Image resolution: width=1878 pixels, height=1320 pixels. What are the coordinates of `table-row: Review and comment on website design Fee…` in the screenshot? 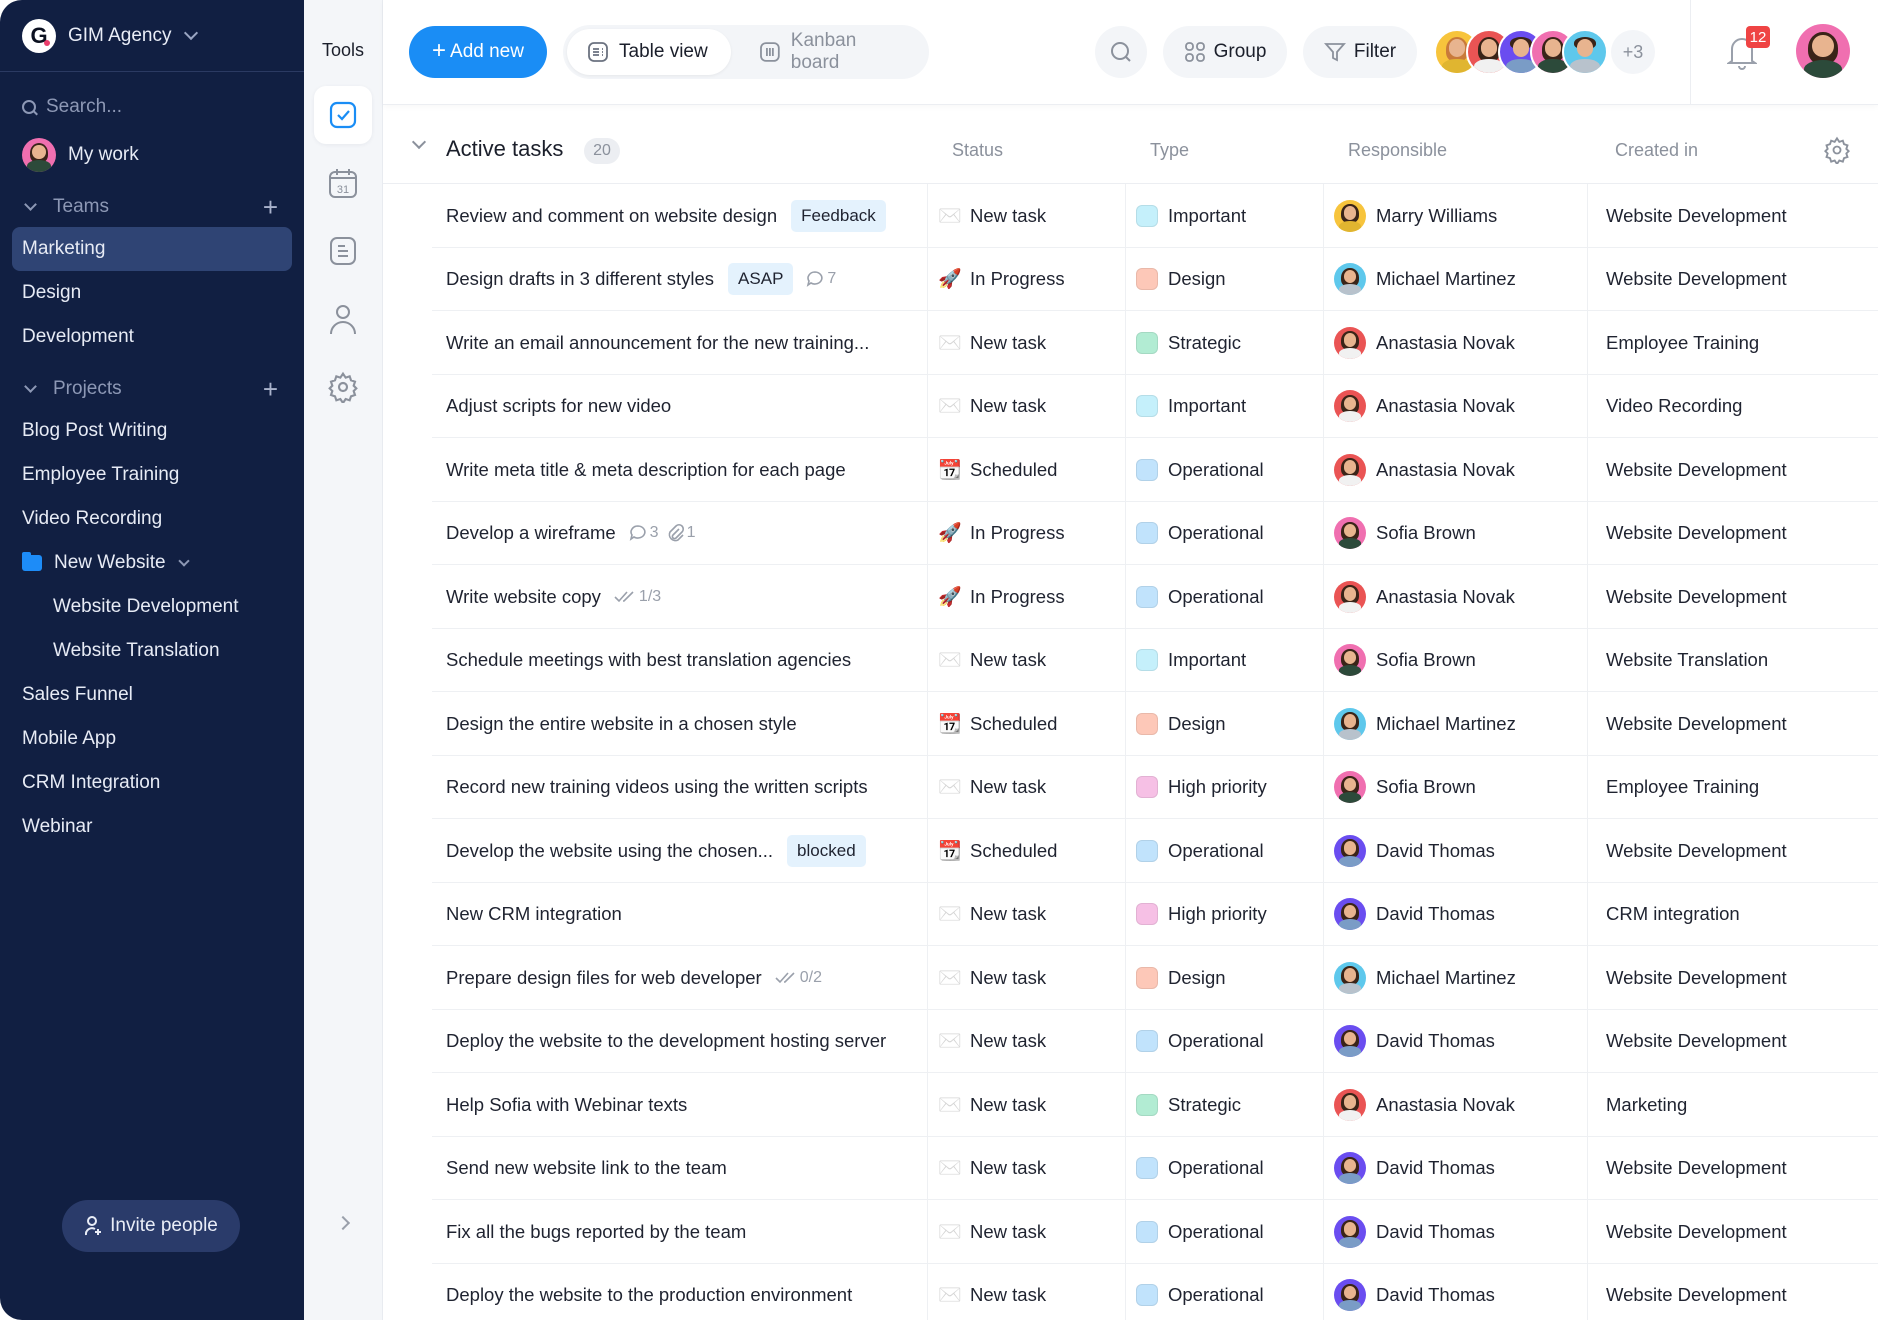 It's located at (1130, 216).